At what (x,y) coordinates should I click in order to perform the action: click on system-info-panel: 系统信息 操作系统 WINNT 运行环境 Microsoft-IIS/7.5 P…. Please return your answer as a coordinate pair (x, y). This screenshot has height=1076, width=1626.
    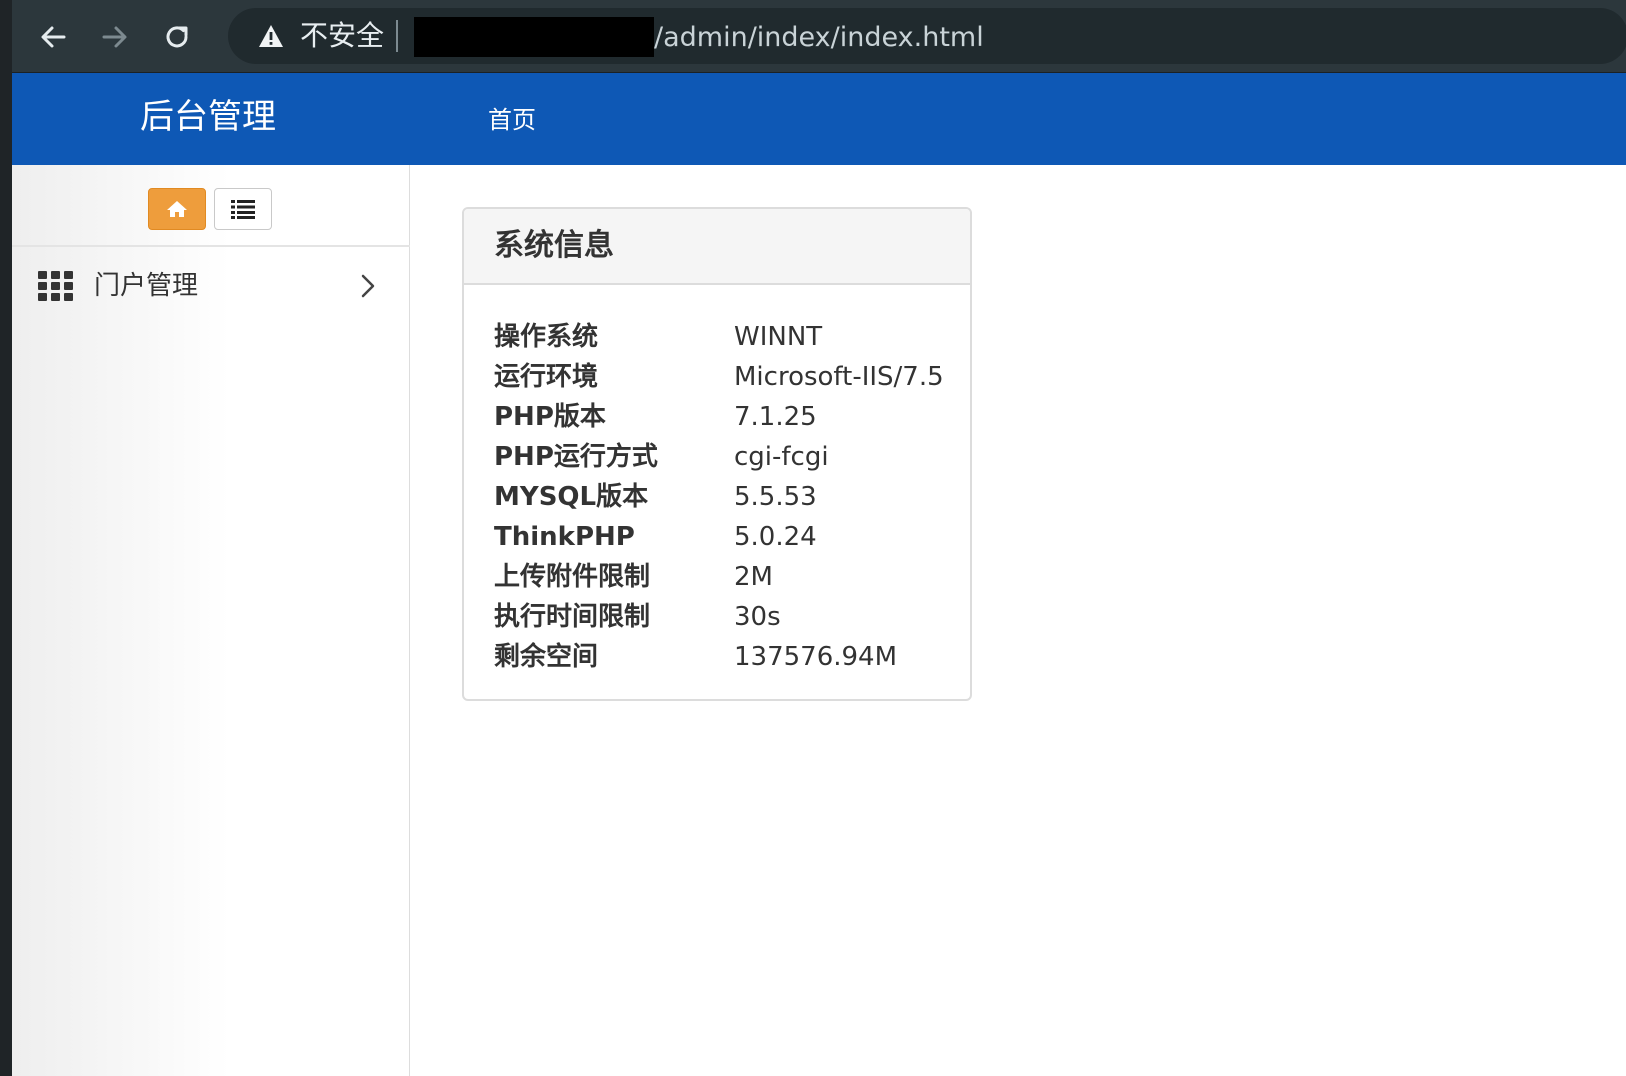
    Looking at the image, I should click on (717, 454).